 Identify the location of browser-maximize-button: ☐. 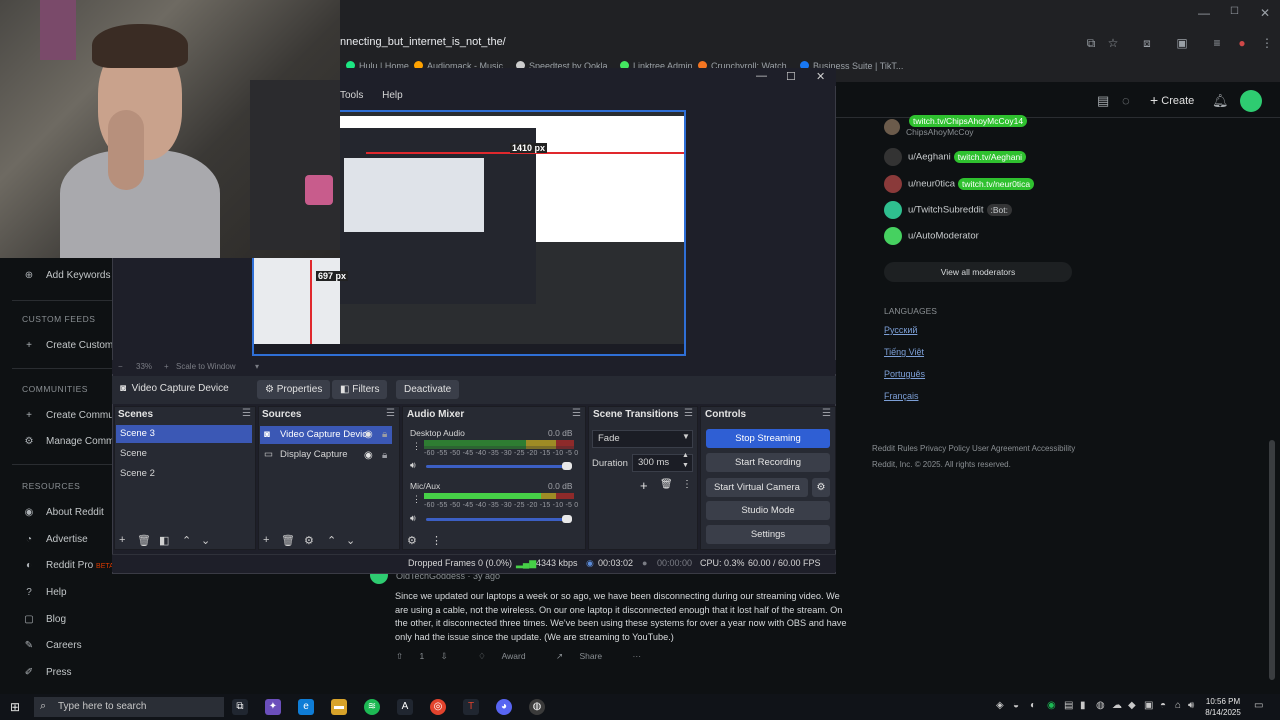
(1234, 11).